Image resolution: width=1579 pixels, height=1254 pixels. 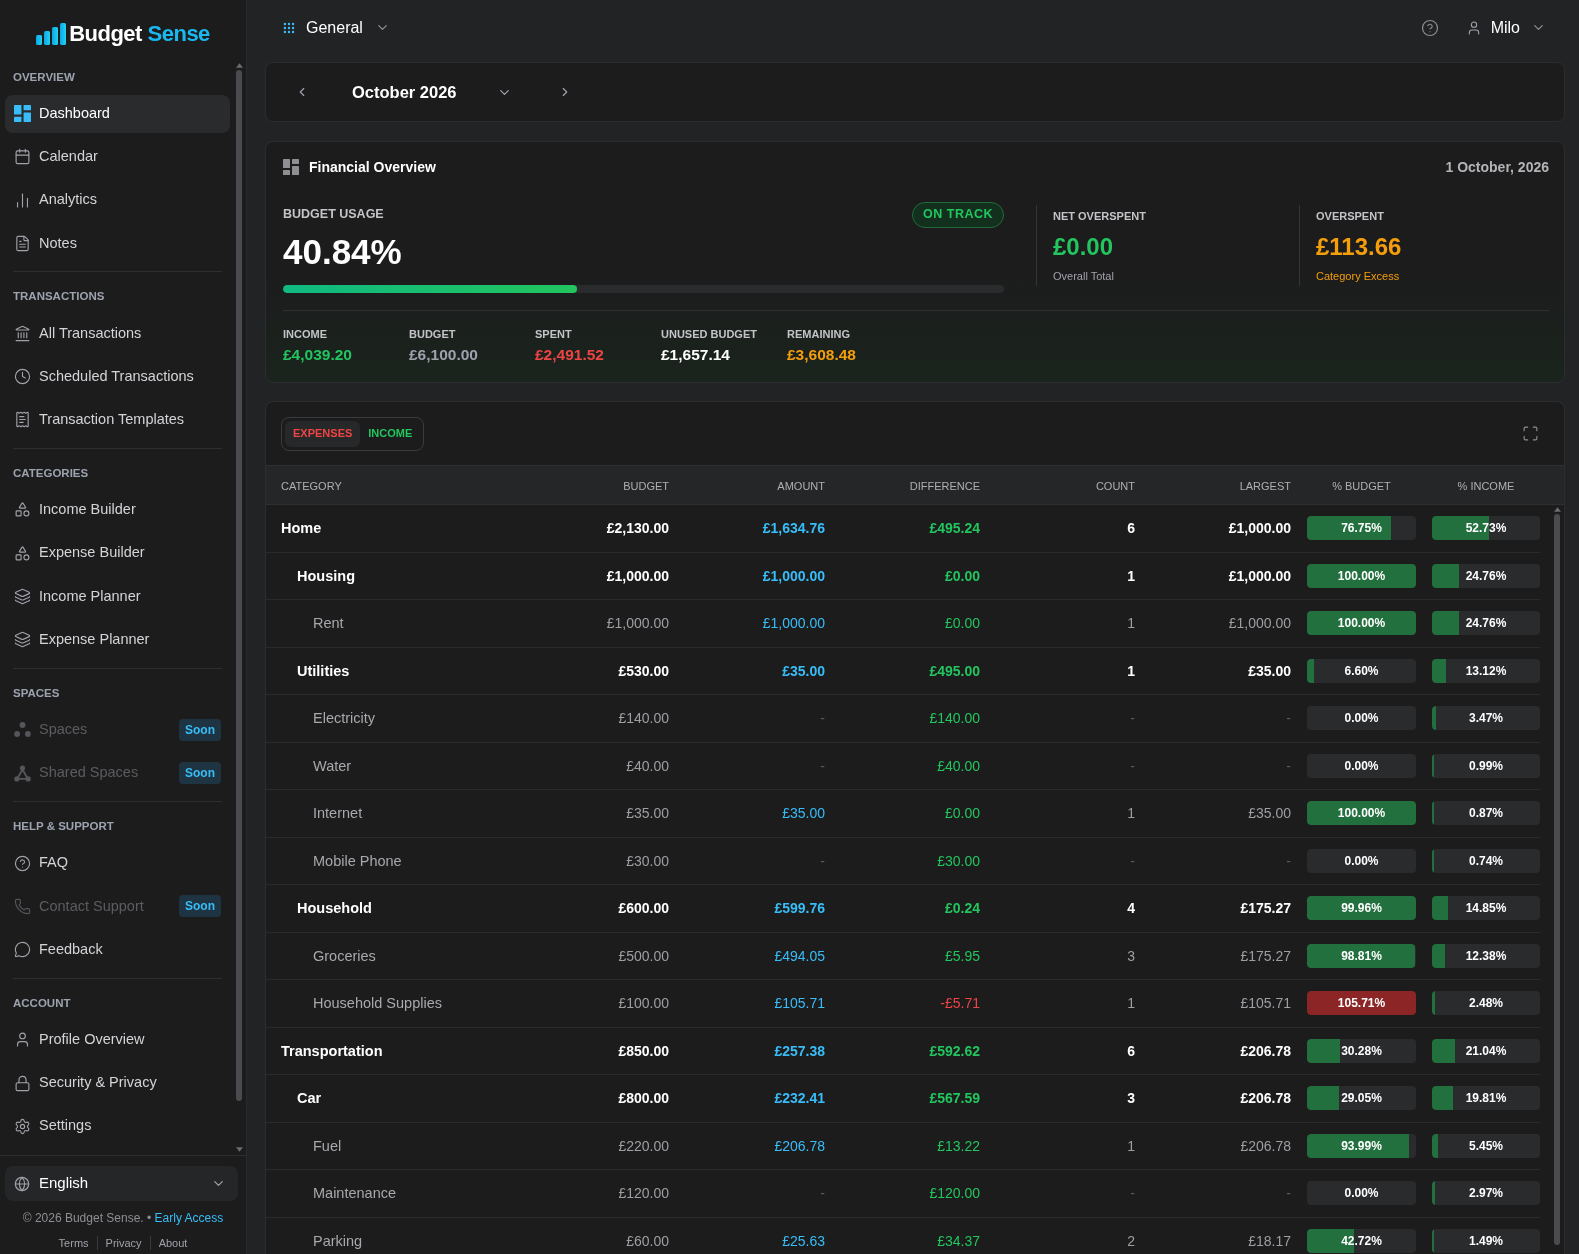 I want to click on sidebar-item: Feedback, so click(x=117, y=949).